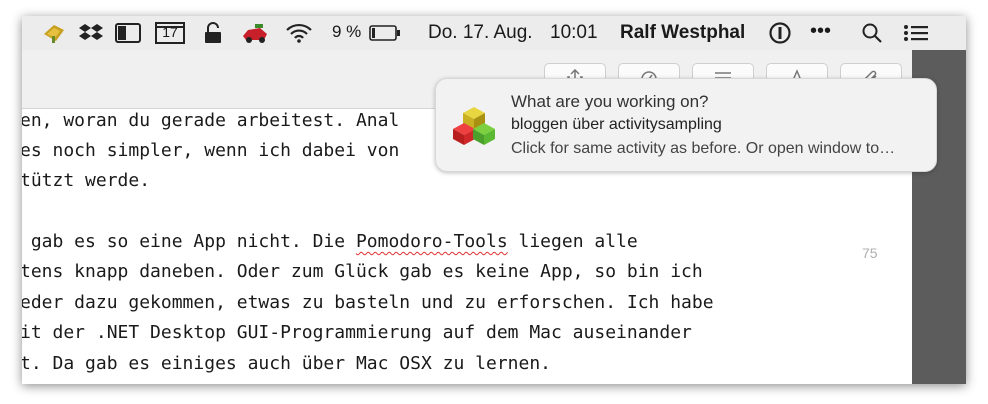 The height and width of the screenshot is (404, 988). What do you see at coordinates (385, 33) in the screenshot?
I see `battery-icon` at bounding box center [385, 33].